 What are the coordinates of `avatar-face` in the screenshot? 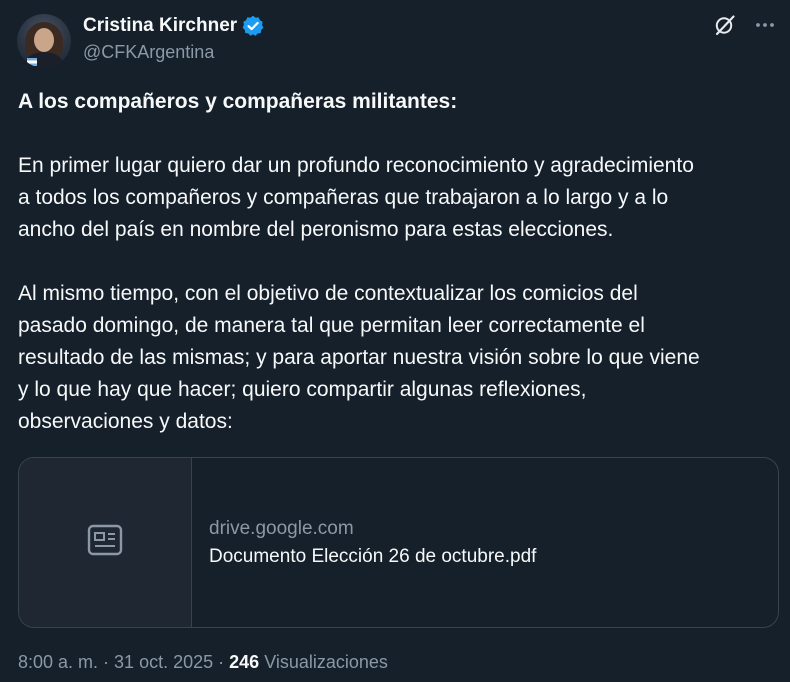 It's located at (44, 40).